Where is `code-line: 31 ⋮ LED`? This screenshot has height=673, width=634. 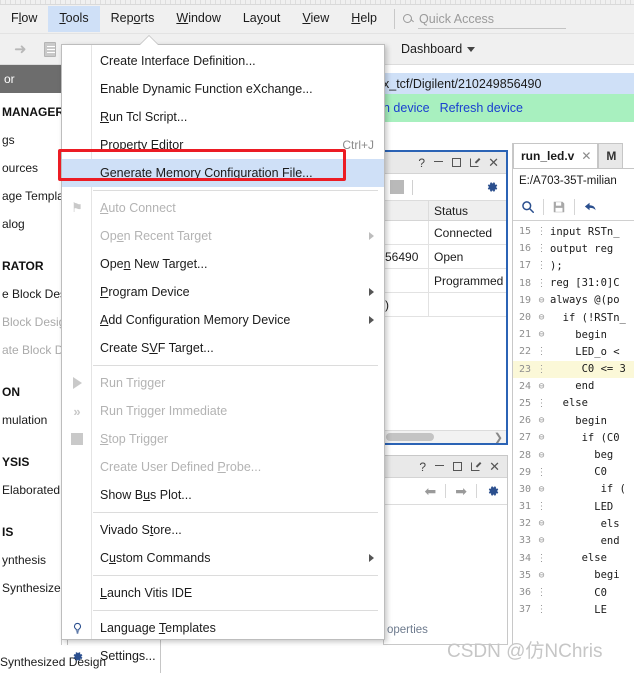 code-line: 31 ⋮ LED is located at coordinates (573, 506).